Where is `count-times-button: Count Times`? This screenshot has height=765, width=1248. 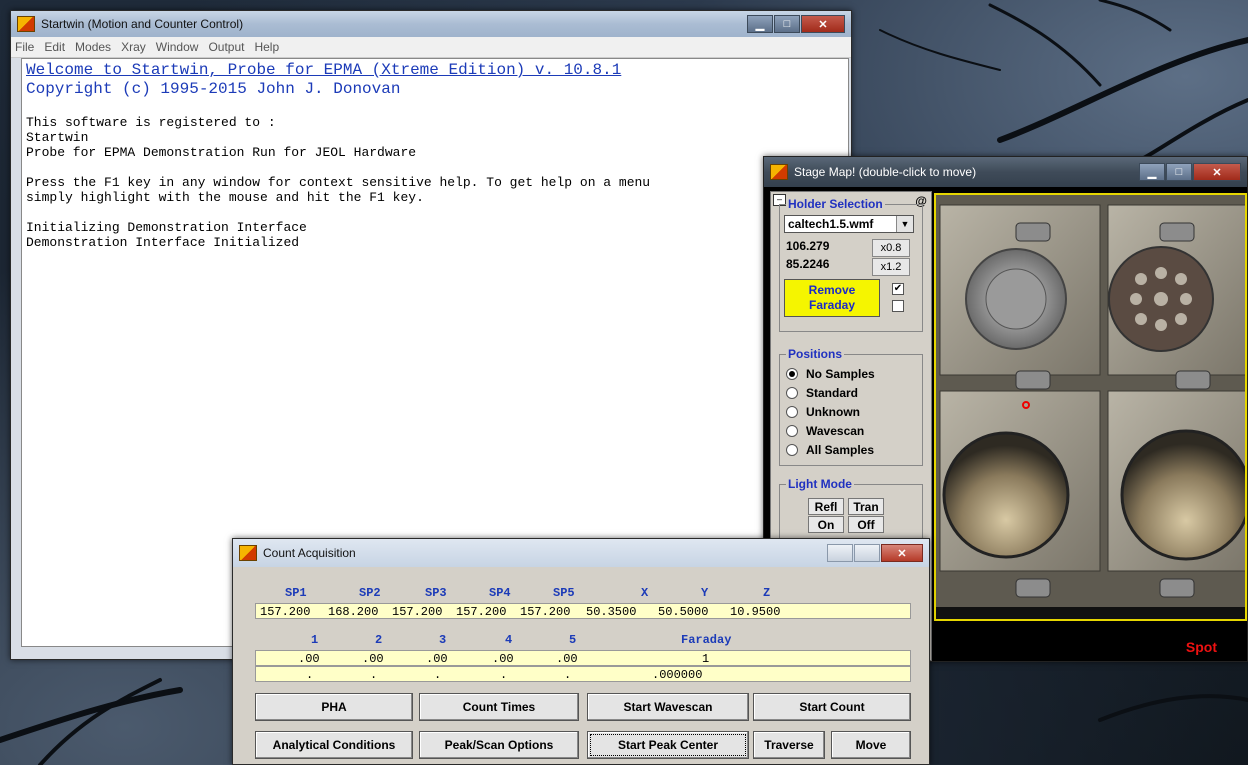 count-times-button: Count Times is located at coordinates (499, 707).